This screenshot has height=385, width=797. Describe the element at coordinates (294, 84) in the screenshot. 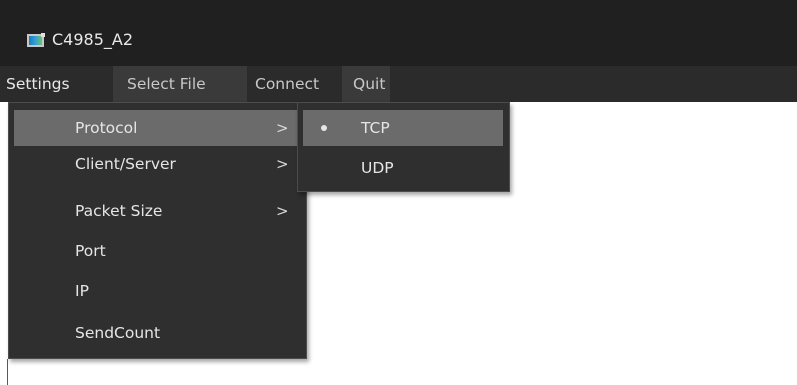

I see `menu-connect: Connect` at that location.